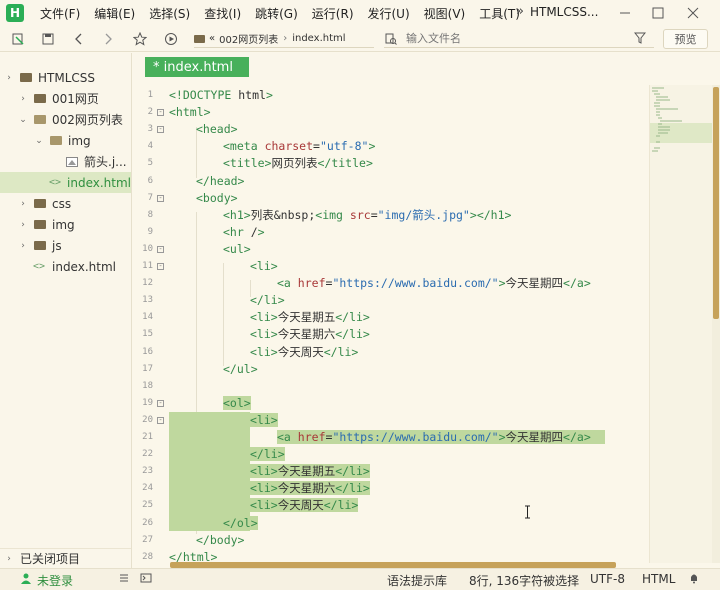  I want to click on back-icon, so click(79, 39).